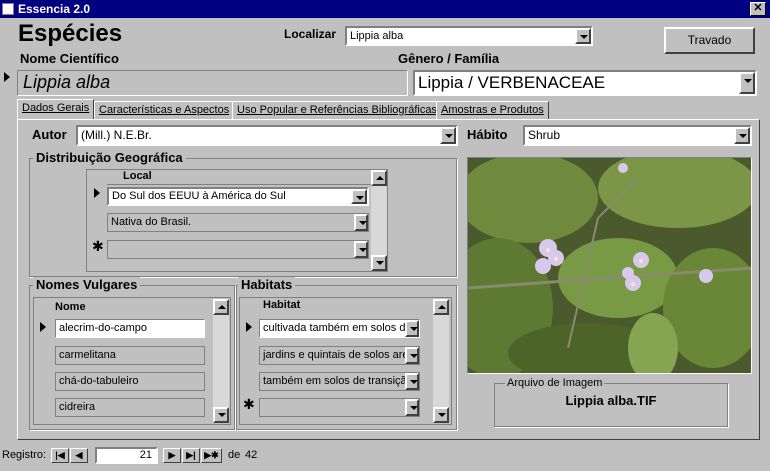 This screenshot has height=471, width=770. Describe the element at coordinates (449, 58) in the screenshot. I see `genus-family-label: Gênero / Família` at that location.